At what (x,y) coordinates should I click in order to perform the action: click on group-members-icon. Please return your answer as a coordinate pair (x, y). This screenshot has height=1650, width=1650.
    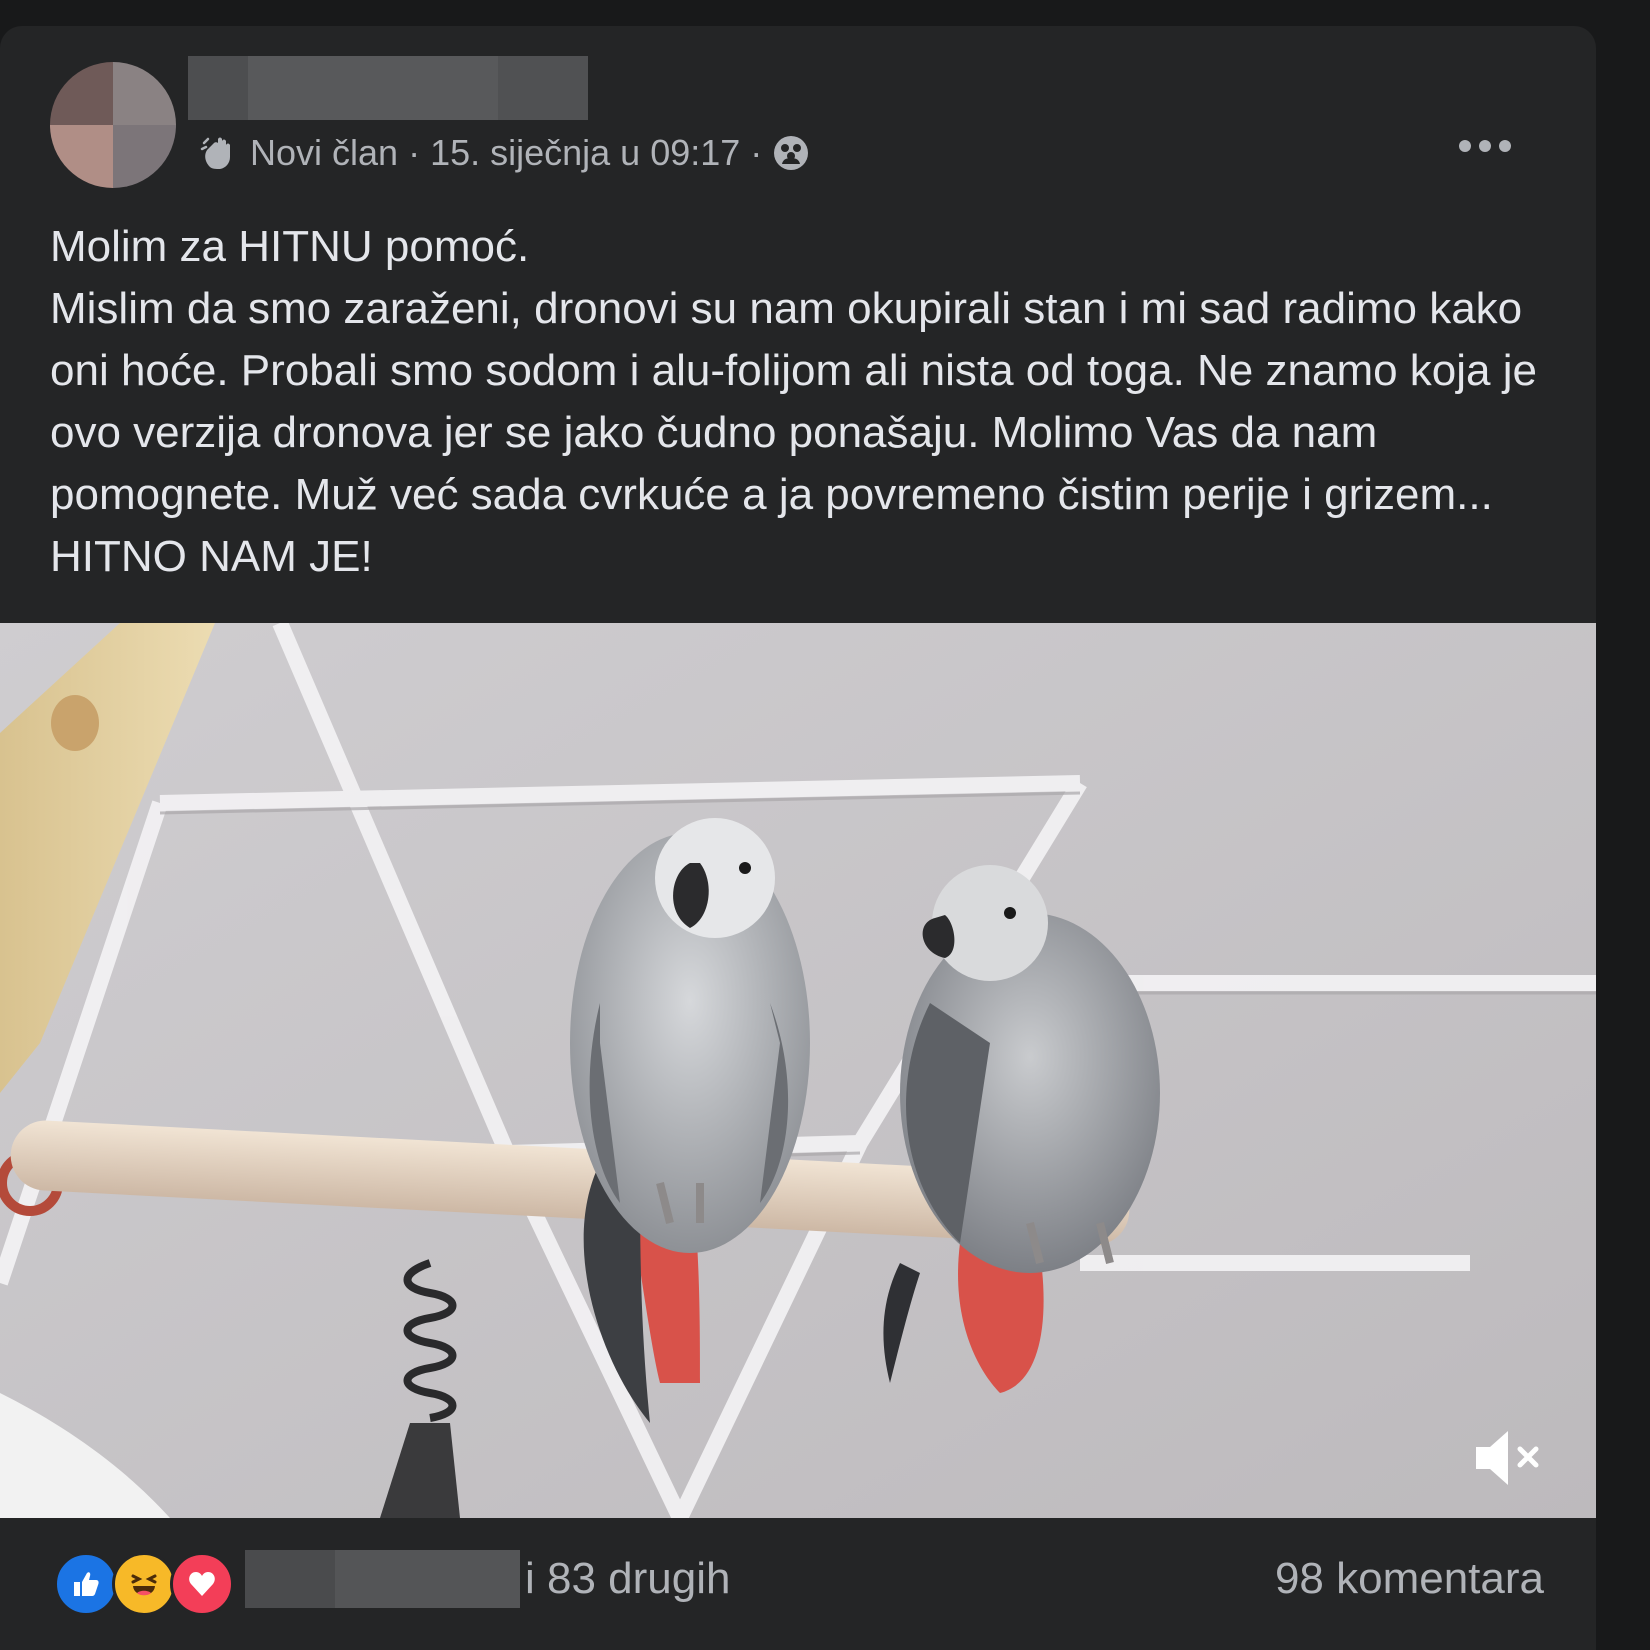
    Looking at the image, I should click on (791, 153).